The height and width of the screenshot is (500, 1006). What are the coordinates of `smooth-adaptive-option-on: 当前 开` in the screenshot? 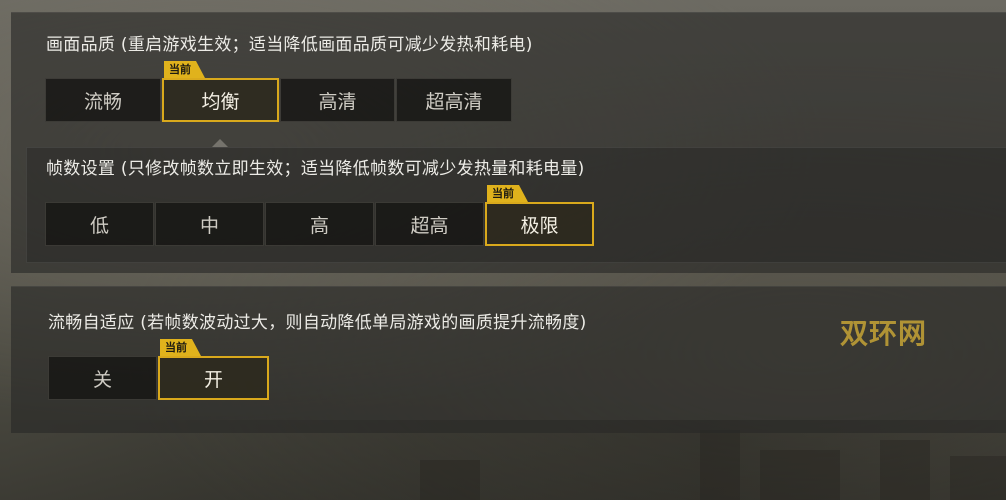 It's located at (213, 369).